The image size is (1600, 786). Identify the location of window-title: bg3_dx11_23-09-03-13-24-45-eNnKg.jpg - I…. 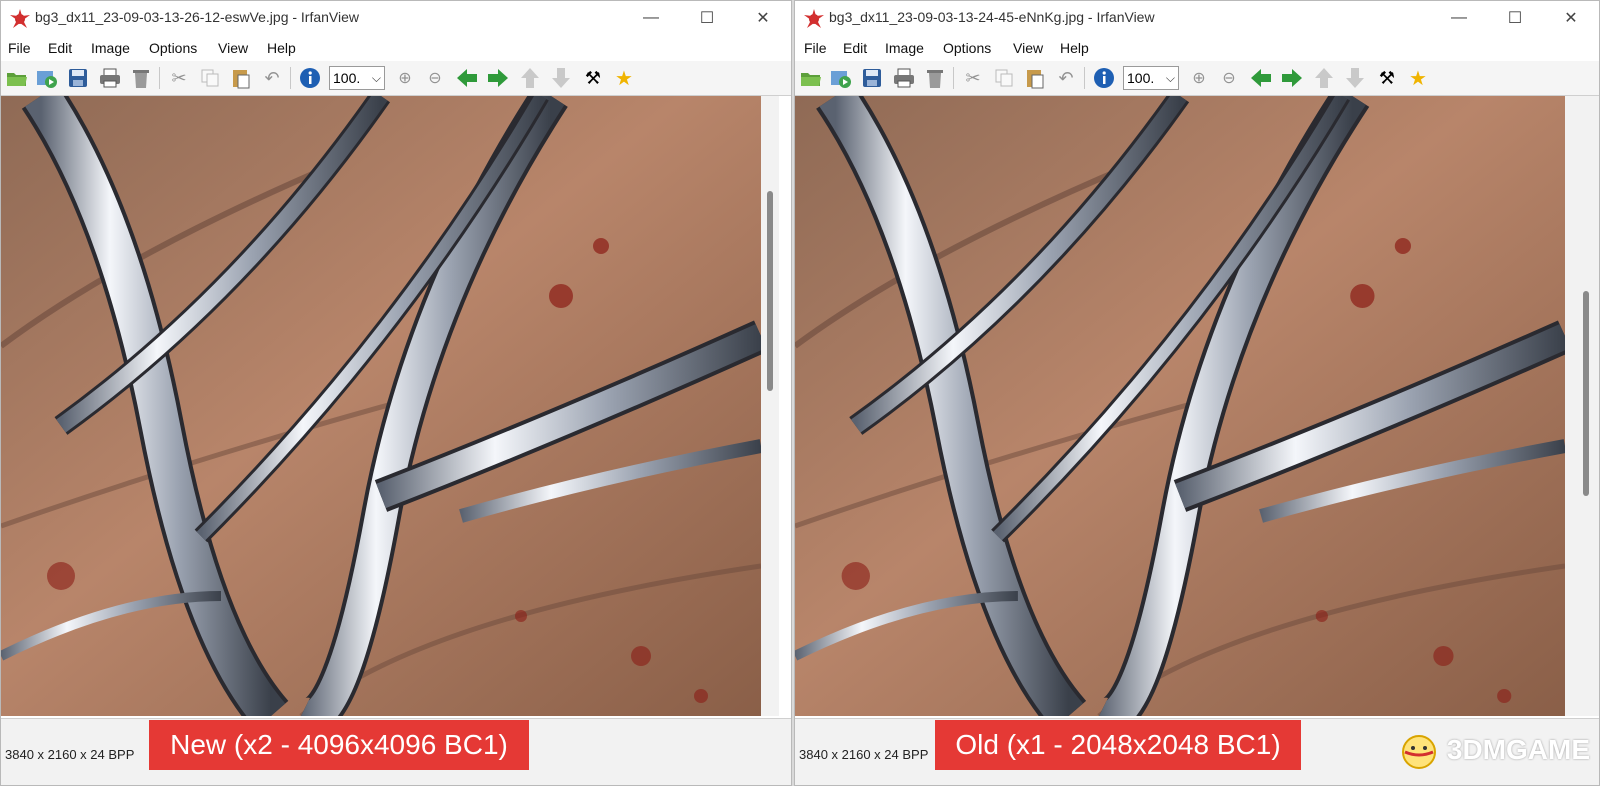
(992, 17).